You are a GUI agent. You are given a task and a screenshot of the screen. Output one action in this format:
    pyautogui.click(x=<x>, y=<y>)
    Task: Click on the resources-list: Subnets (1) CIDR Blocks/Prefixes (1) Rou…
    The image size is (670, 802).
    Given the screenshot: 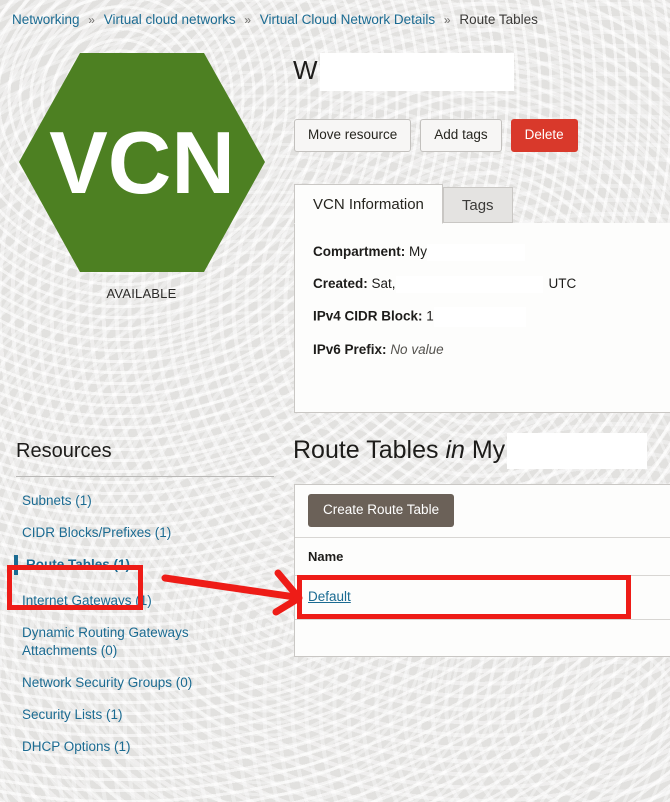 What is the action you would take?
    pyautogui.click(x=145, y=624)
    